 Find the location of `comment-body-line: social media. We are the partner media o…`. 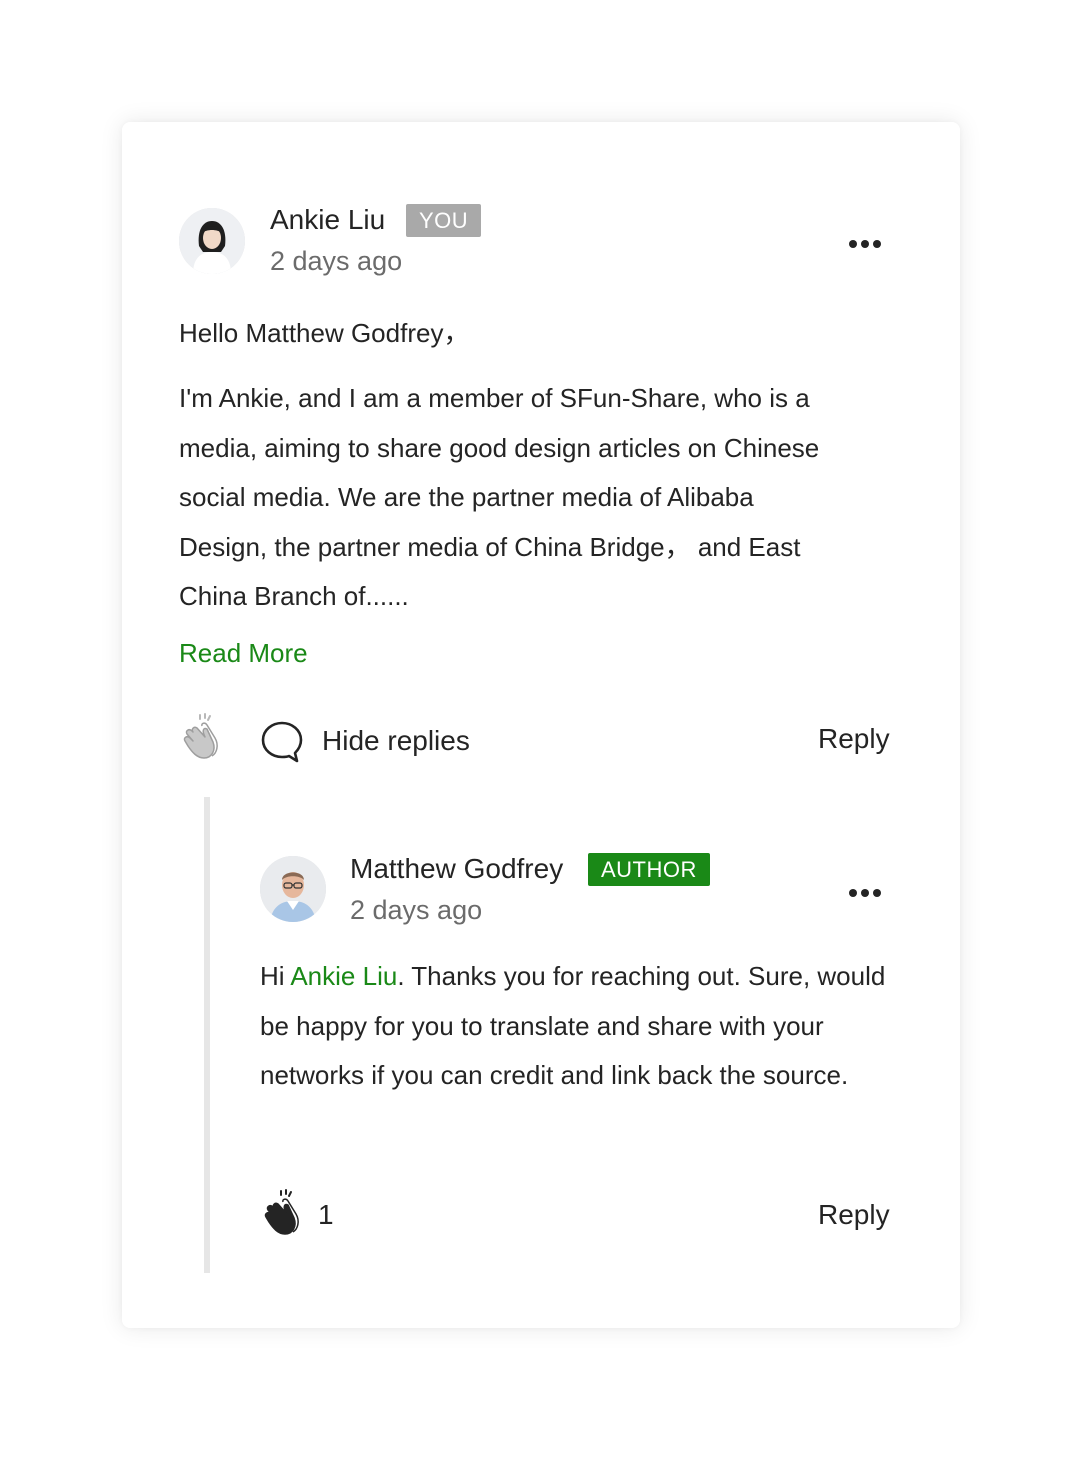

comment-body-line: social media. We are the partner media o… is located at coordinates (466, 497).